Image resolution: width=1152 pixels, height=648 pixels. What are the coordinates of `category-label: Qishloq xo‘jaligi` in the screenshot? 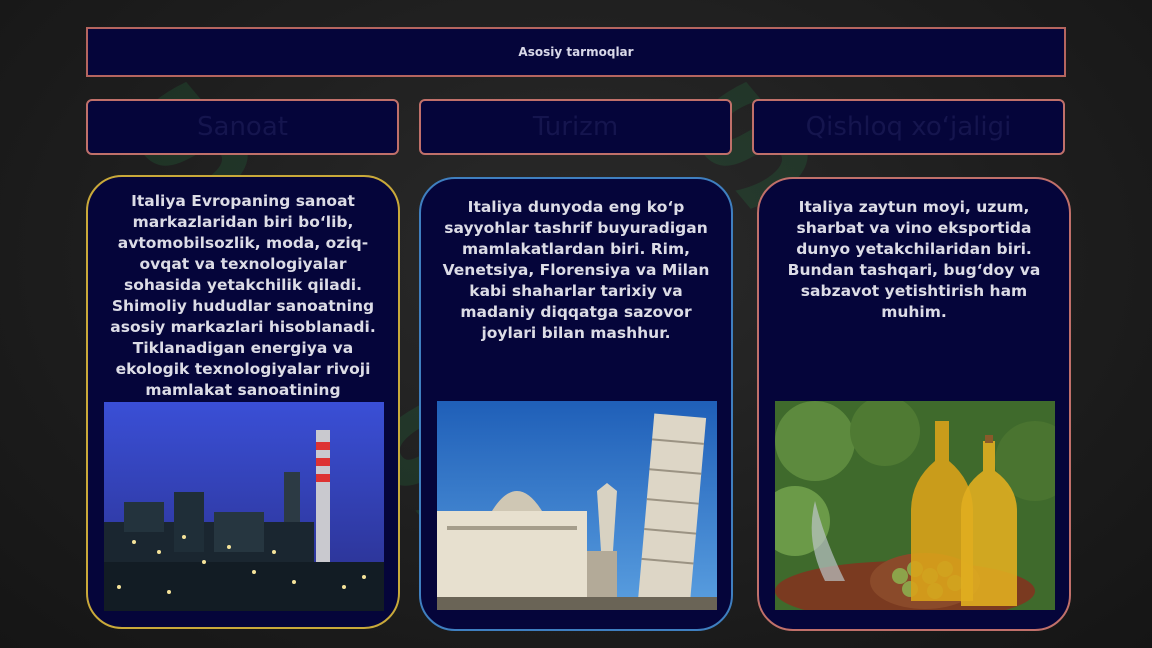 It's located at (908, 127).